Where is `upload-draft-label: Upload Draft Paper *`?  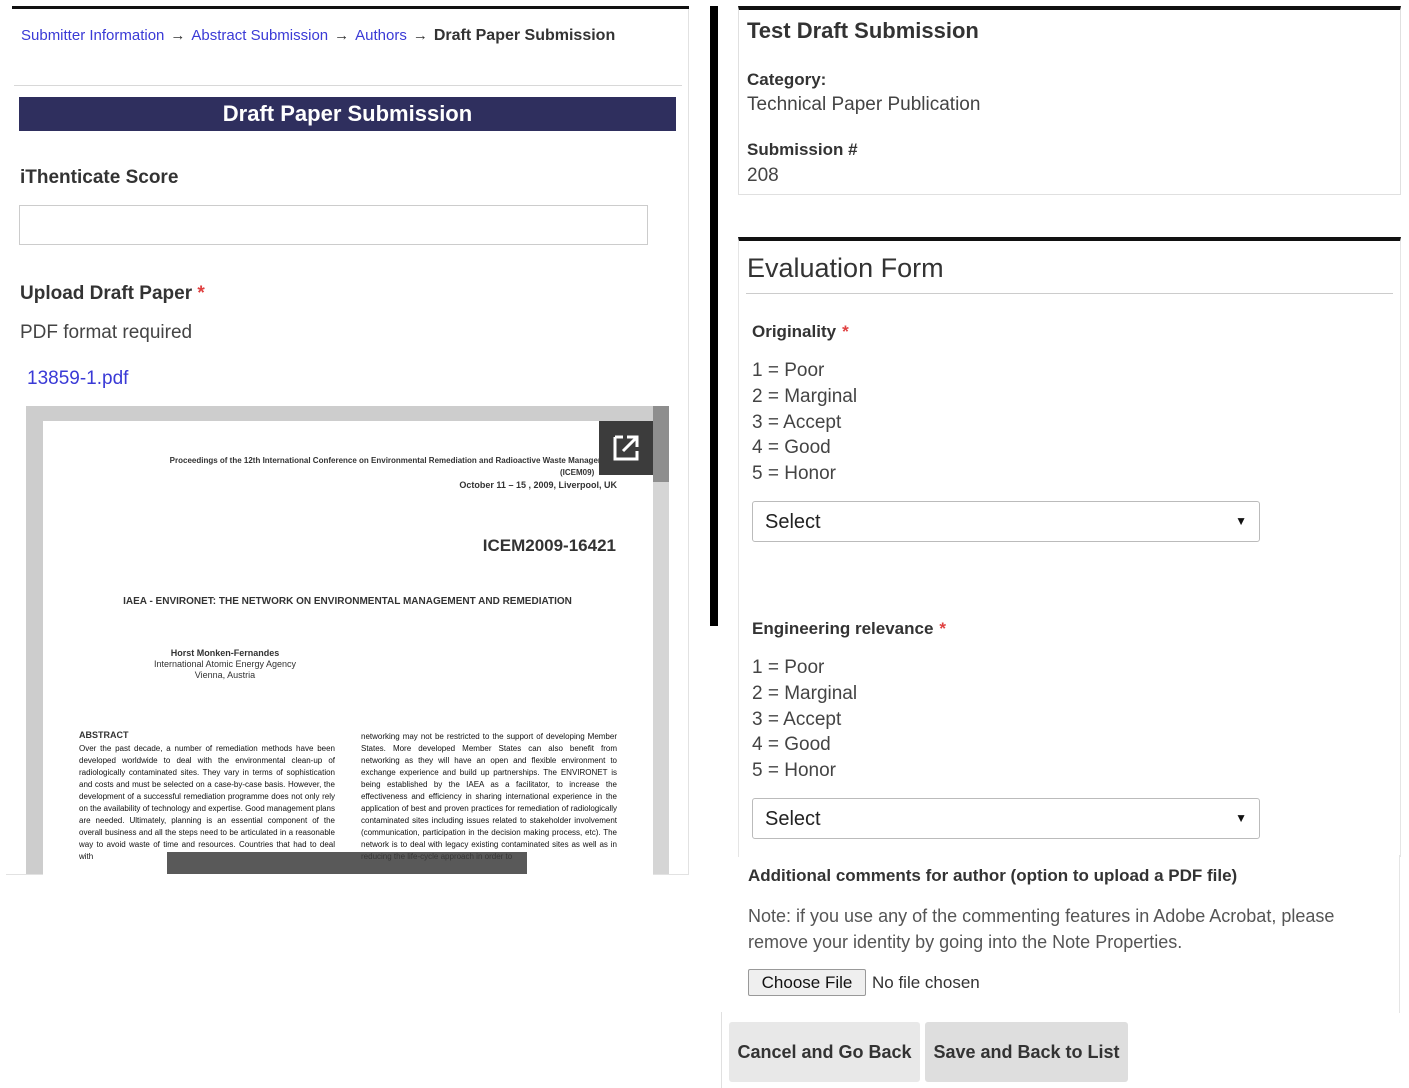 upload-draft-label: Upload Draft Paper * is located at coordinates (112, 294).